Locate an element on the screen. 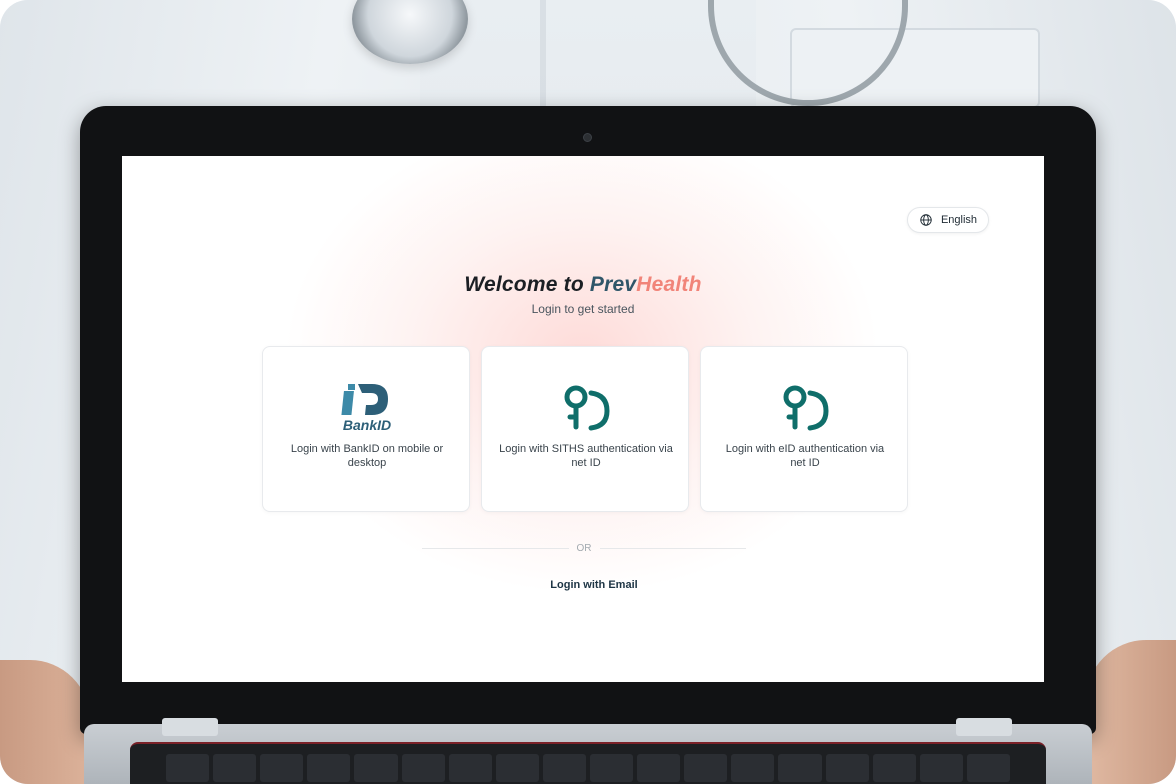 This screenshot has height=784, width=1176. eid-login-card: Login with eID authentication via net ID is located at coordinates (804, 429).